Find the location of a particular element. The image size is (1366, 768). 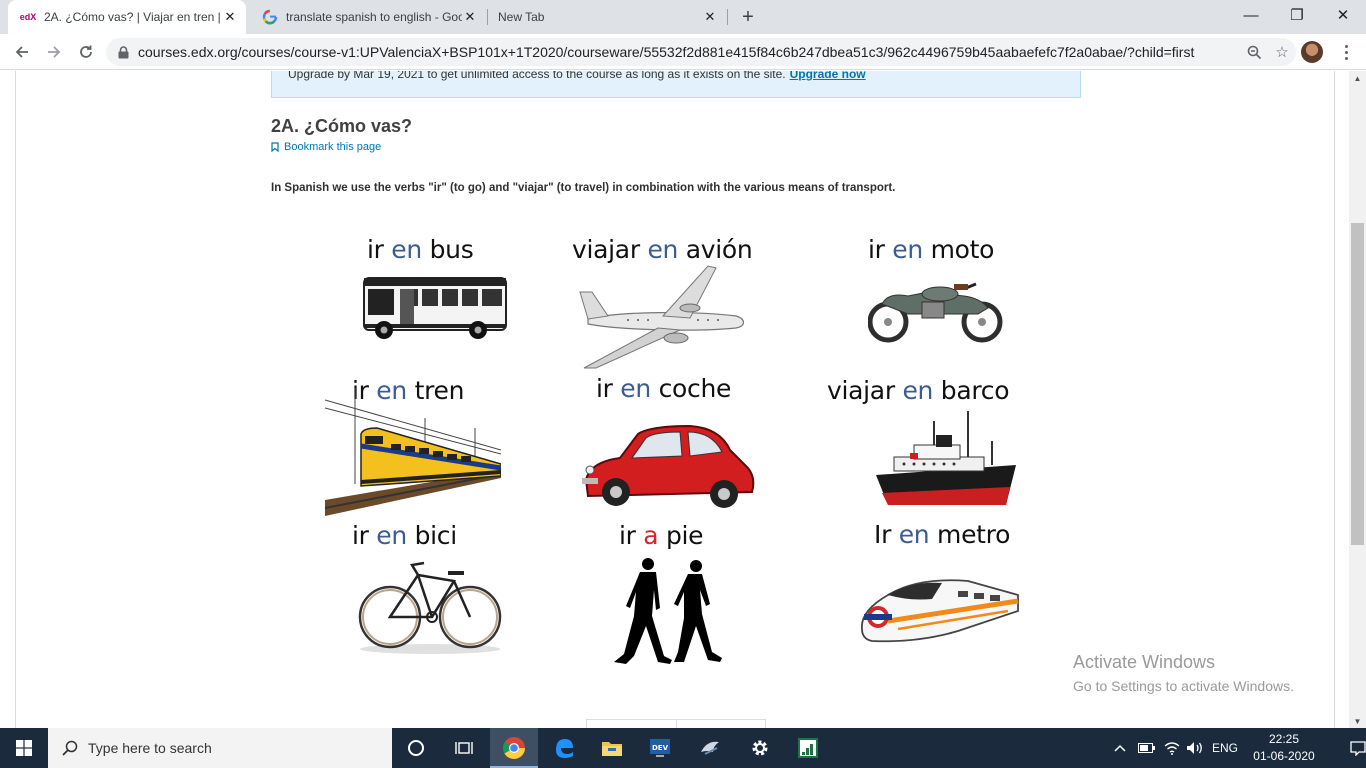

gear-icon is located at coordinates (760, 748).